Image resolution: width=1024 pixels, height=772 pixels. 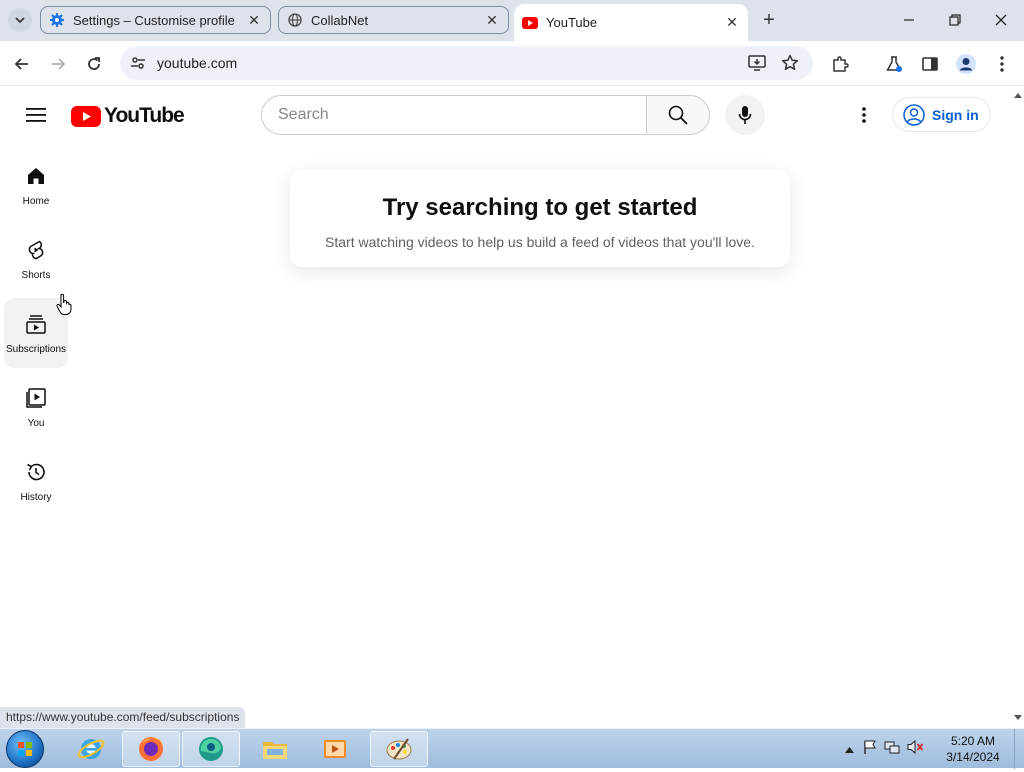 I want to click on windows-logo-icon, so click(x=25, y=749).